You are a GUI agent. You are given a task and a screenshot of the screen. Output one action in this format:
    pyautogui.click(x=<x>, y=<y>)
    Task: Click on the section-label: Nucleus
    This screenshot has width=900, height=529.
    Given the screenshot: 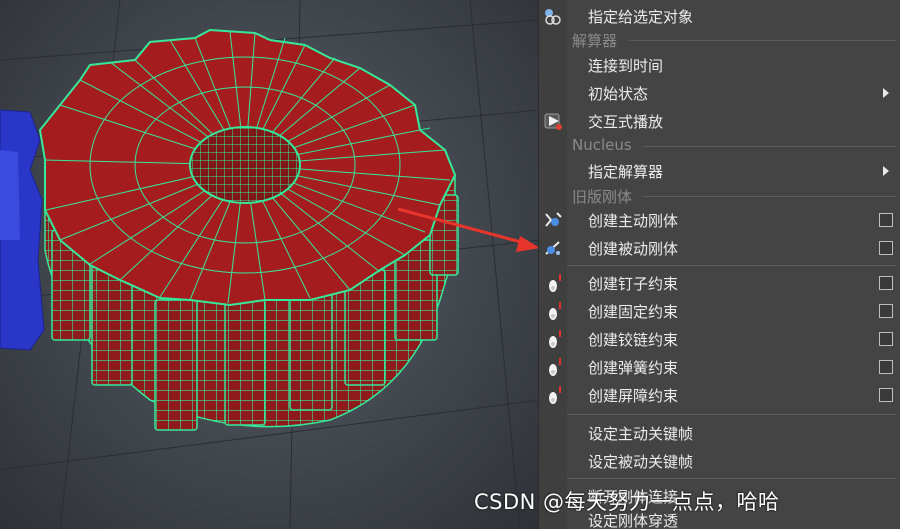 What is the action you would take?
    pyautogui.click(x=602, y=145)
    